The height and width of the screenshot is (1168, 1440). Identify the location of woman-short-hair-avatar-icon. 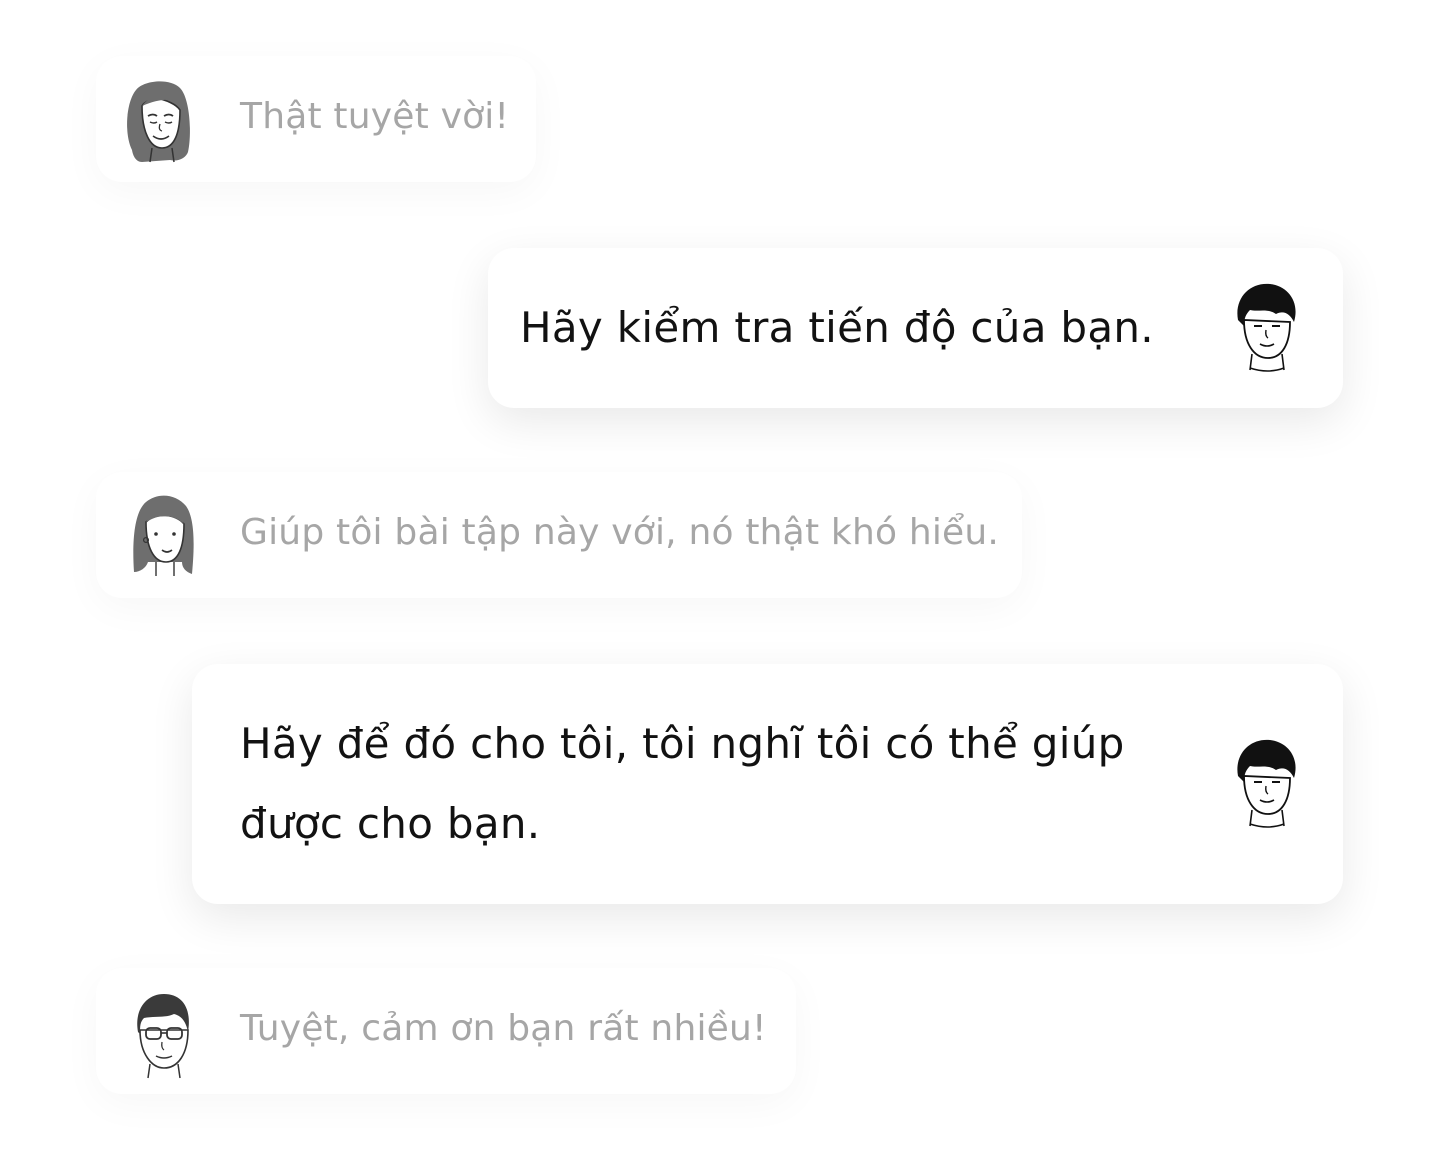
(159, 122).